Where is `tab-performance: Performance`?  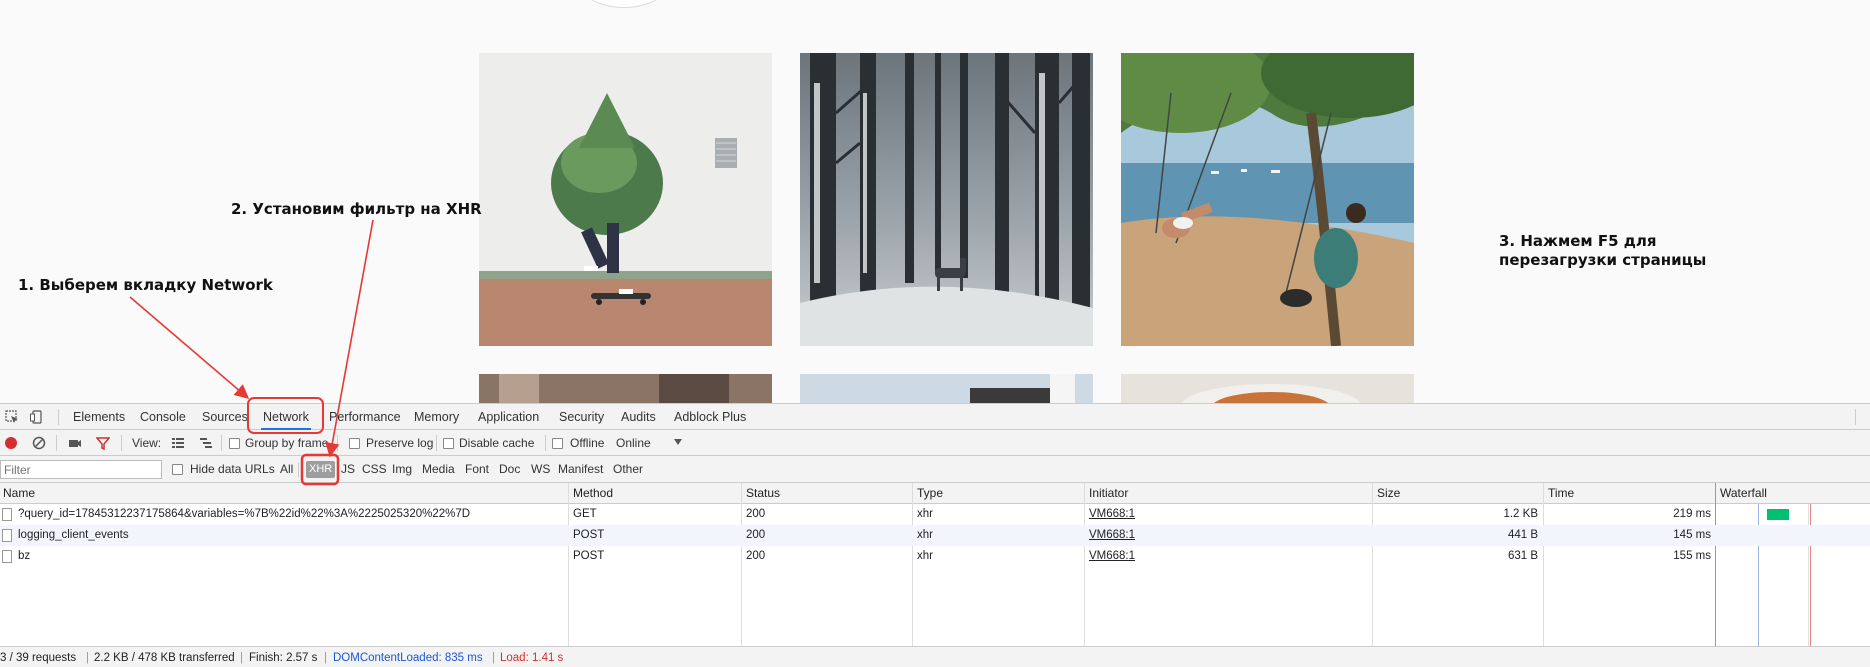
tab-performance: Performance is located at coordinates (365, 417).